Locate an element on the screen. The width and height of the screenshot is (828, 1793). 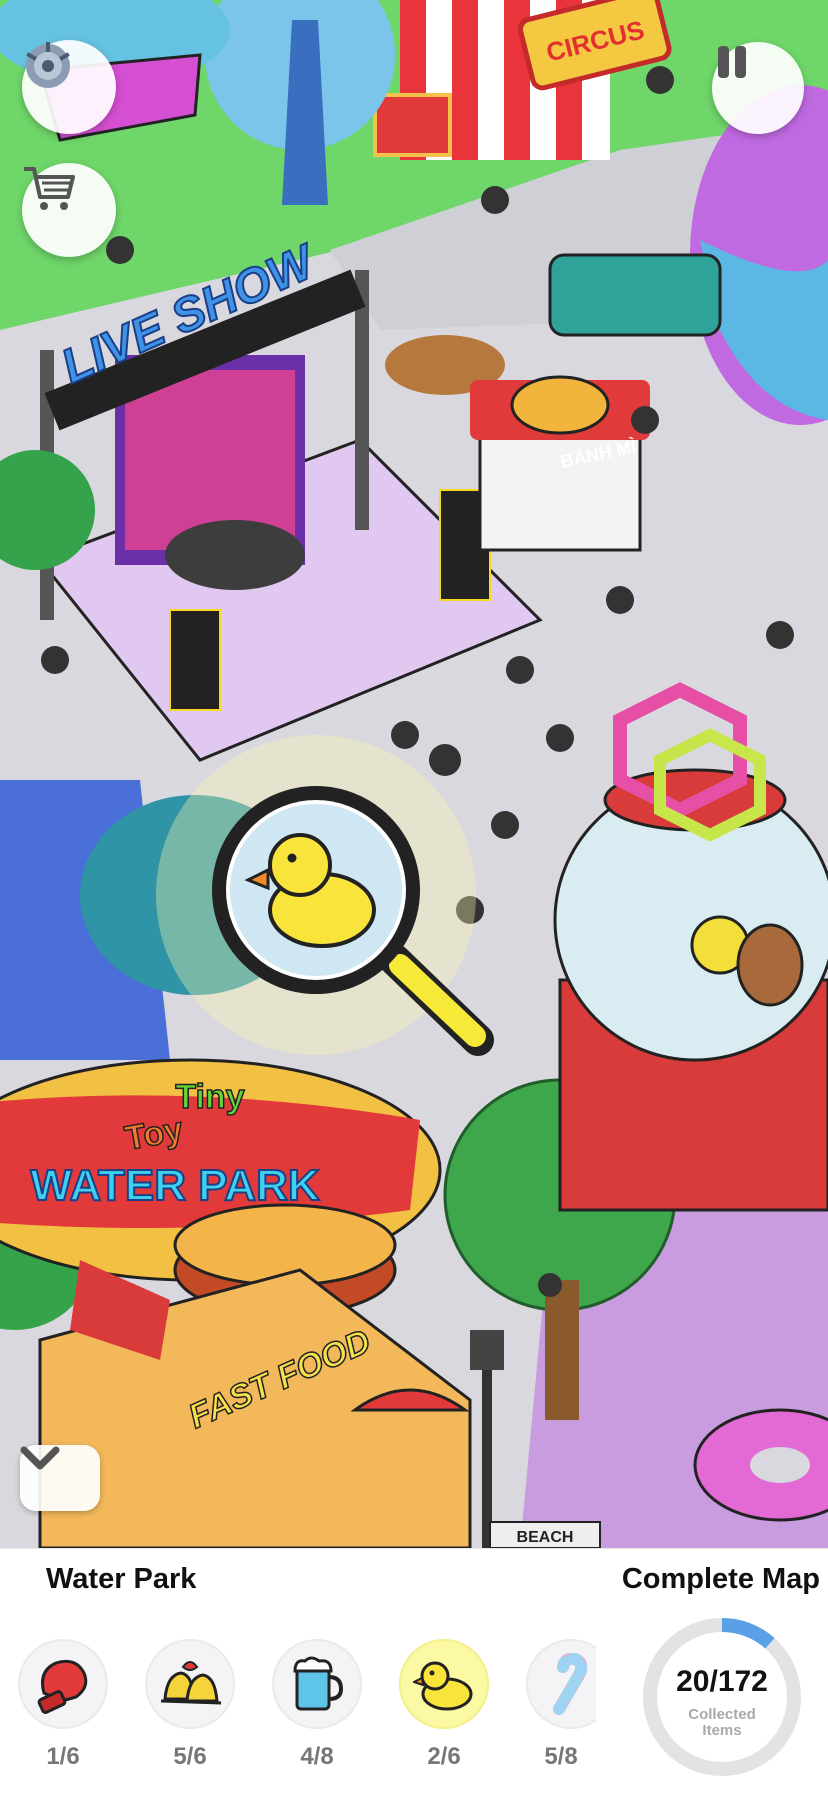
item-boxing-glove: 1/6 is located at coordinates (63, 1705).